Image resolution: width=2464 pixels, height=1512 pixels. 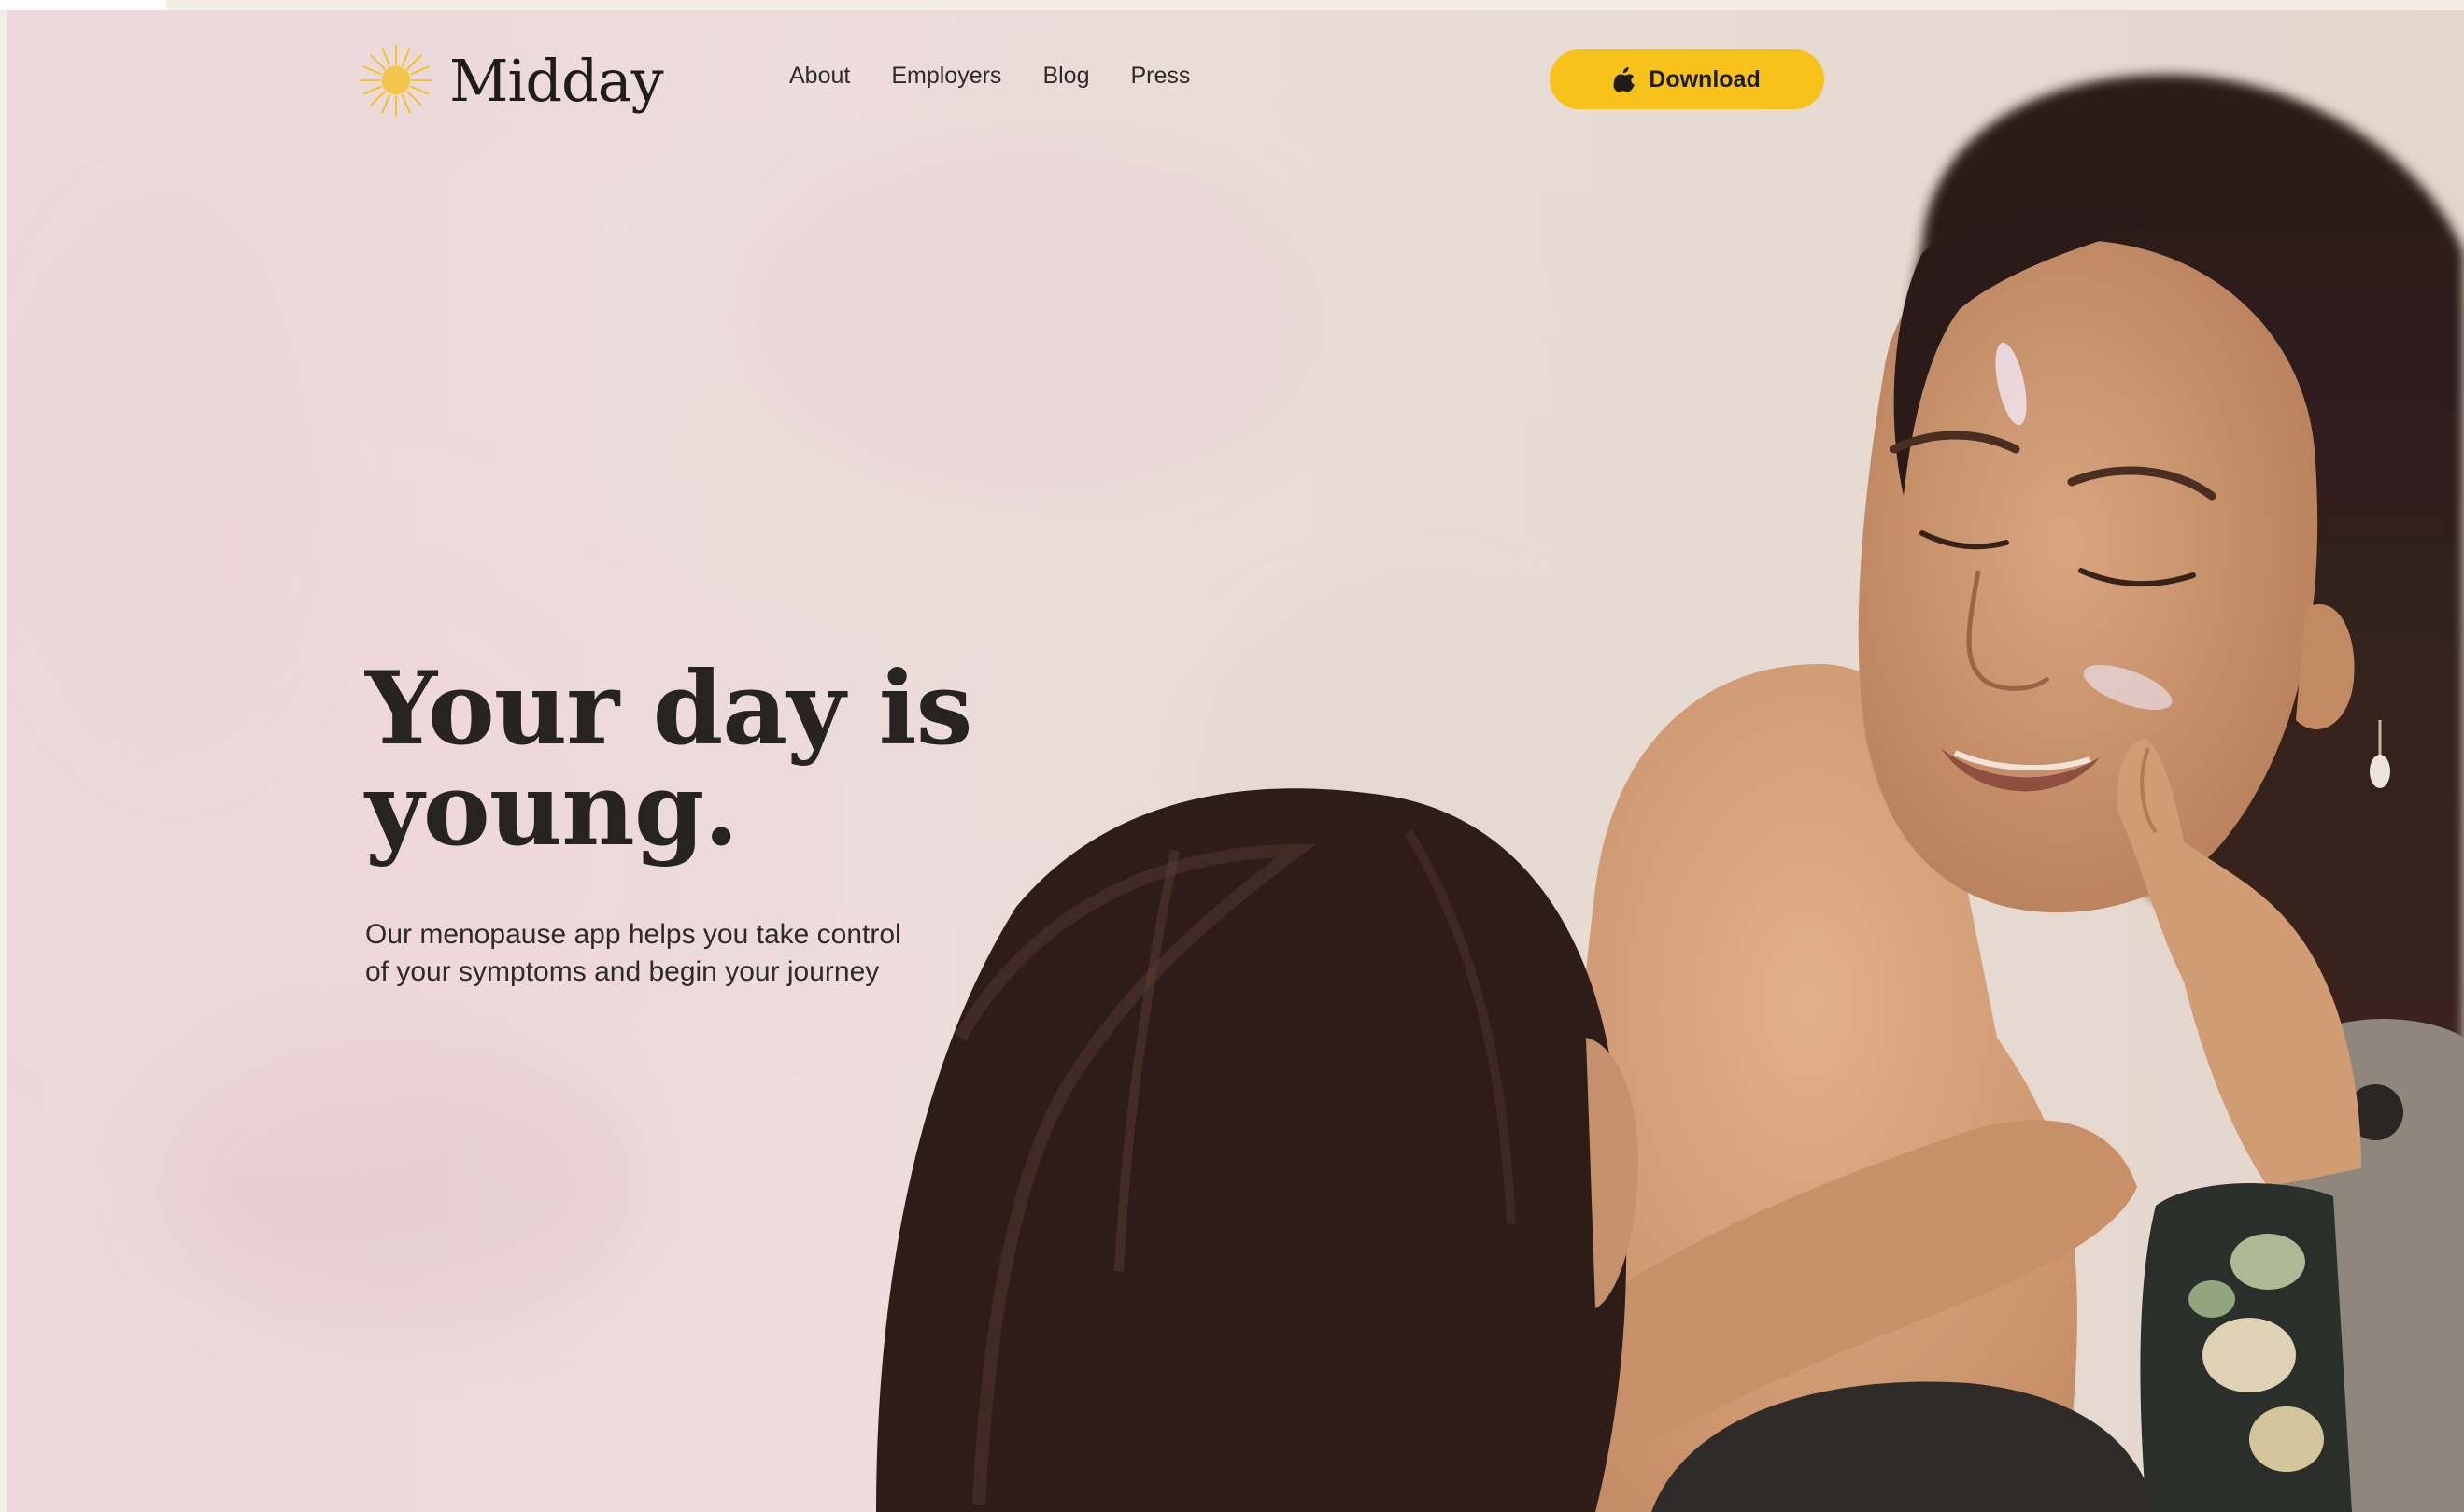 What do you see at coordinates (820, 76) in the screenshot?
I see `nav-link-about: About` at bounding box center [820, 76].